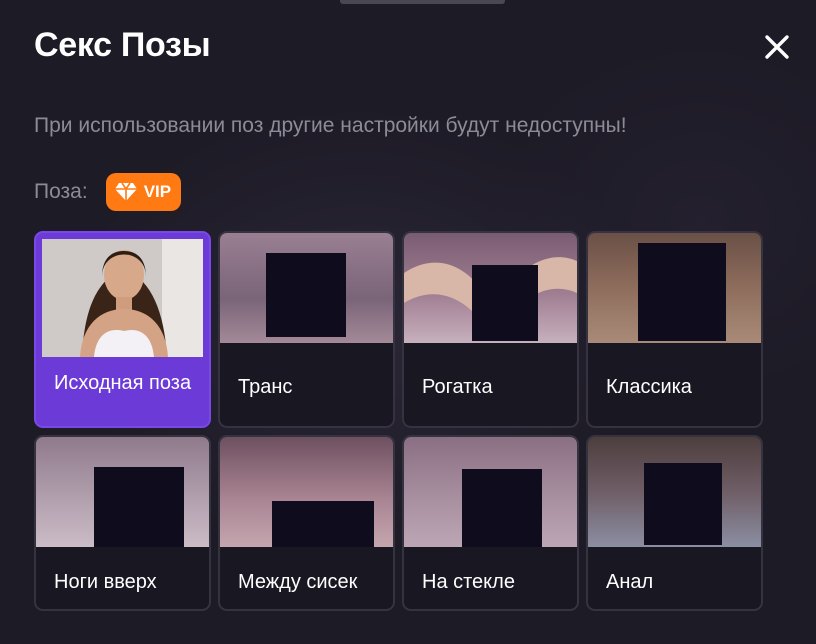 This screenshot has width=816, height=644. What do you see at coordinates (61, 191) in the screenshot?
I see `pose-label: Поза:` at bounding box center [61, 191].